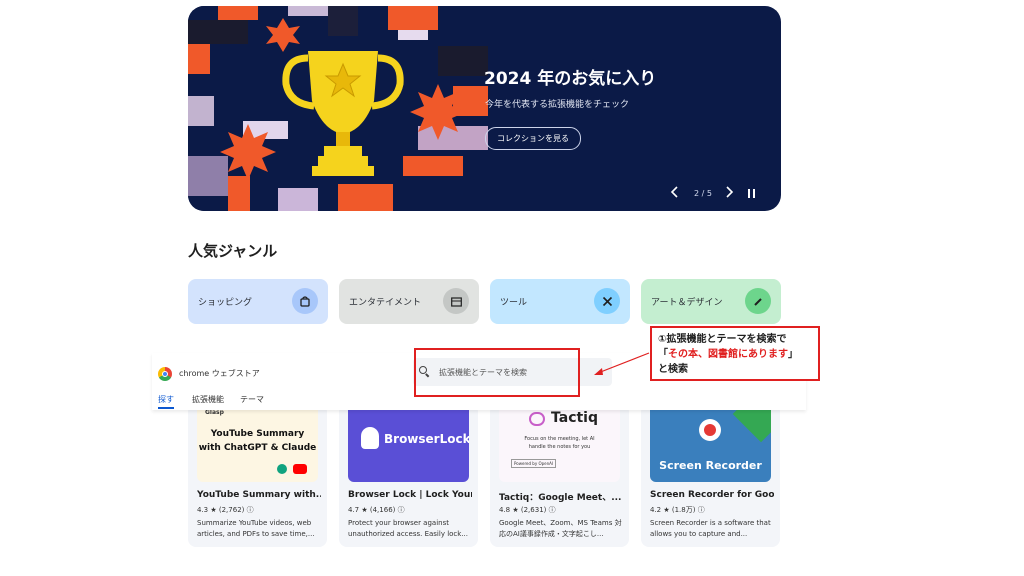 The width and height of the screenshot is (1024, 576). I want to click on glasp-logo: Glasp, so click(214, 412).